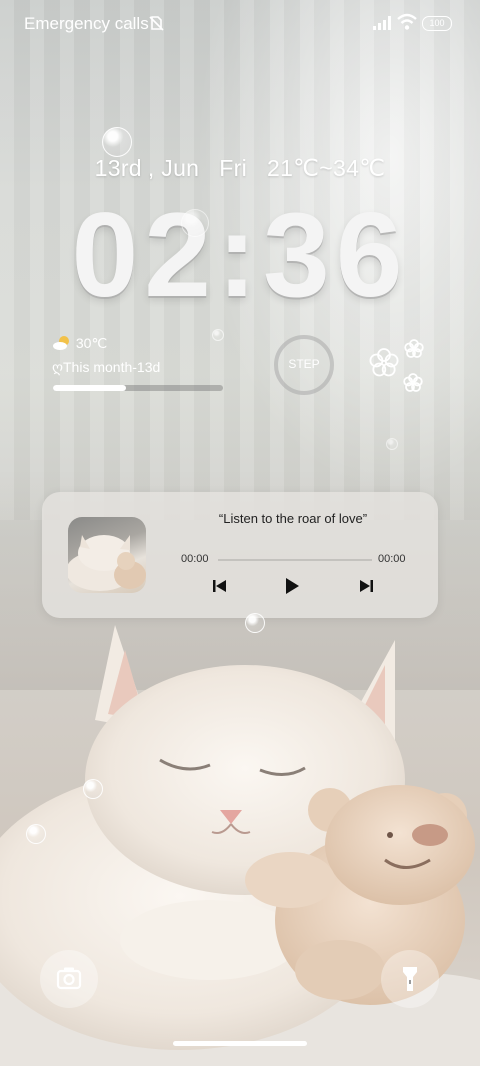  What do you see at coordinates (107, 563) in the screenshot?
I see `album-cover-art` at bounding box center [107, 563].